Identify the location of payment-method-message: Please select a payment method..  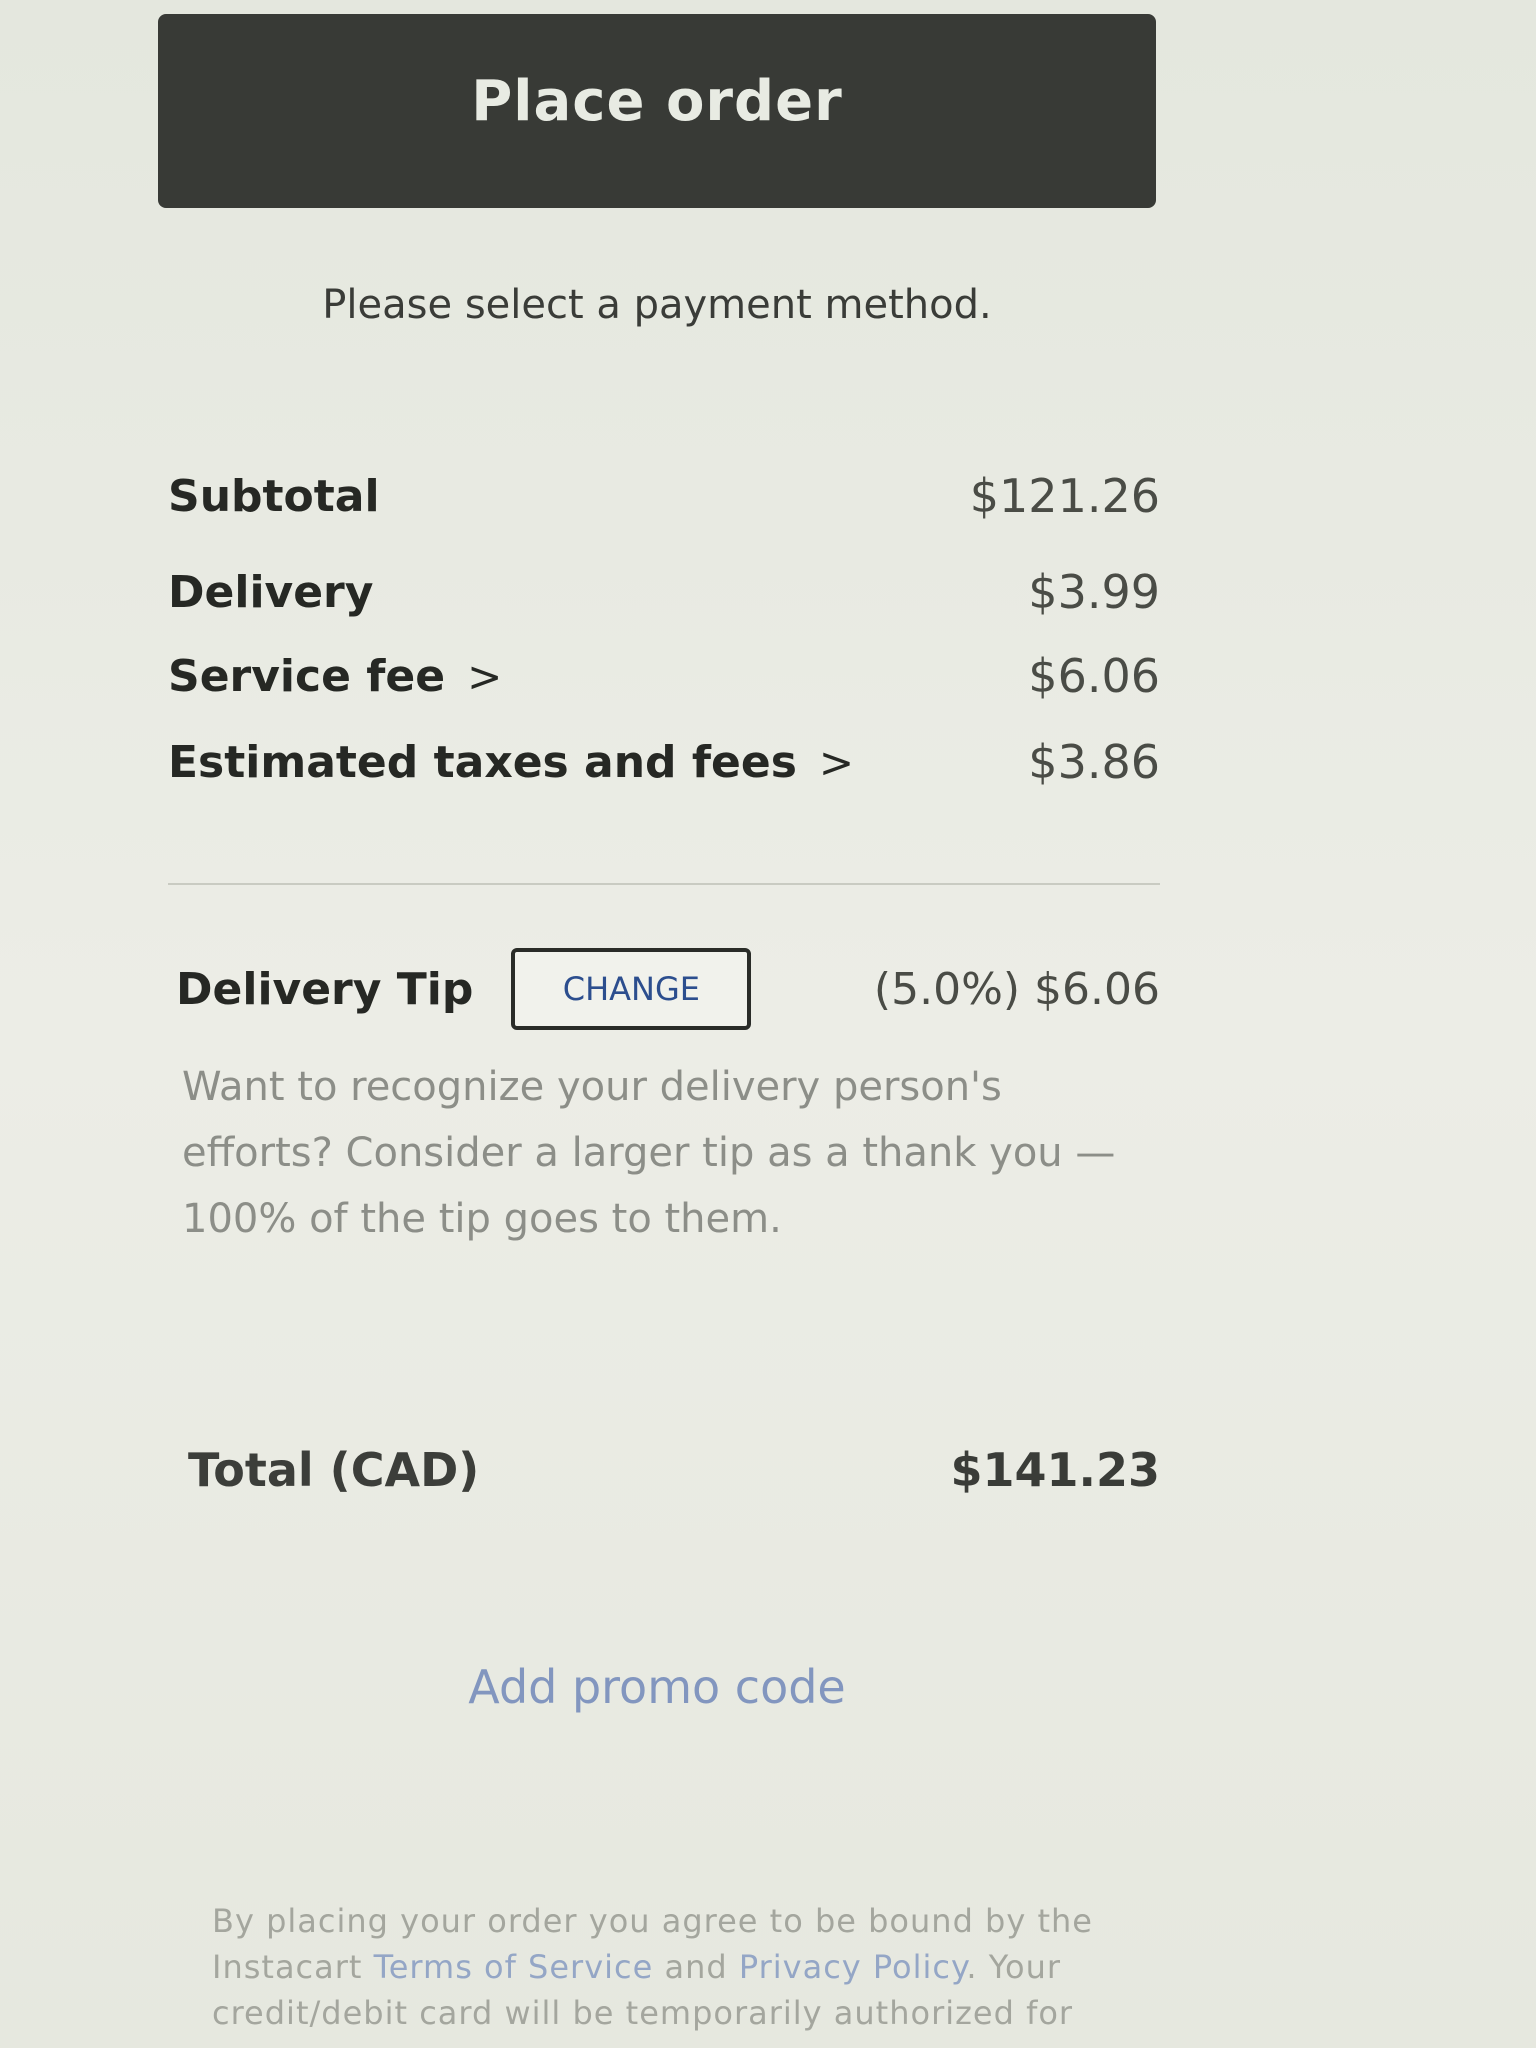
(657, 305).